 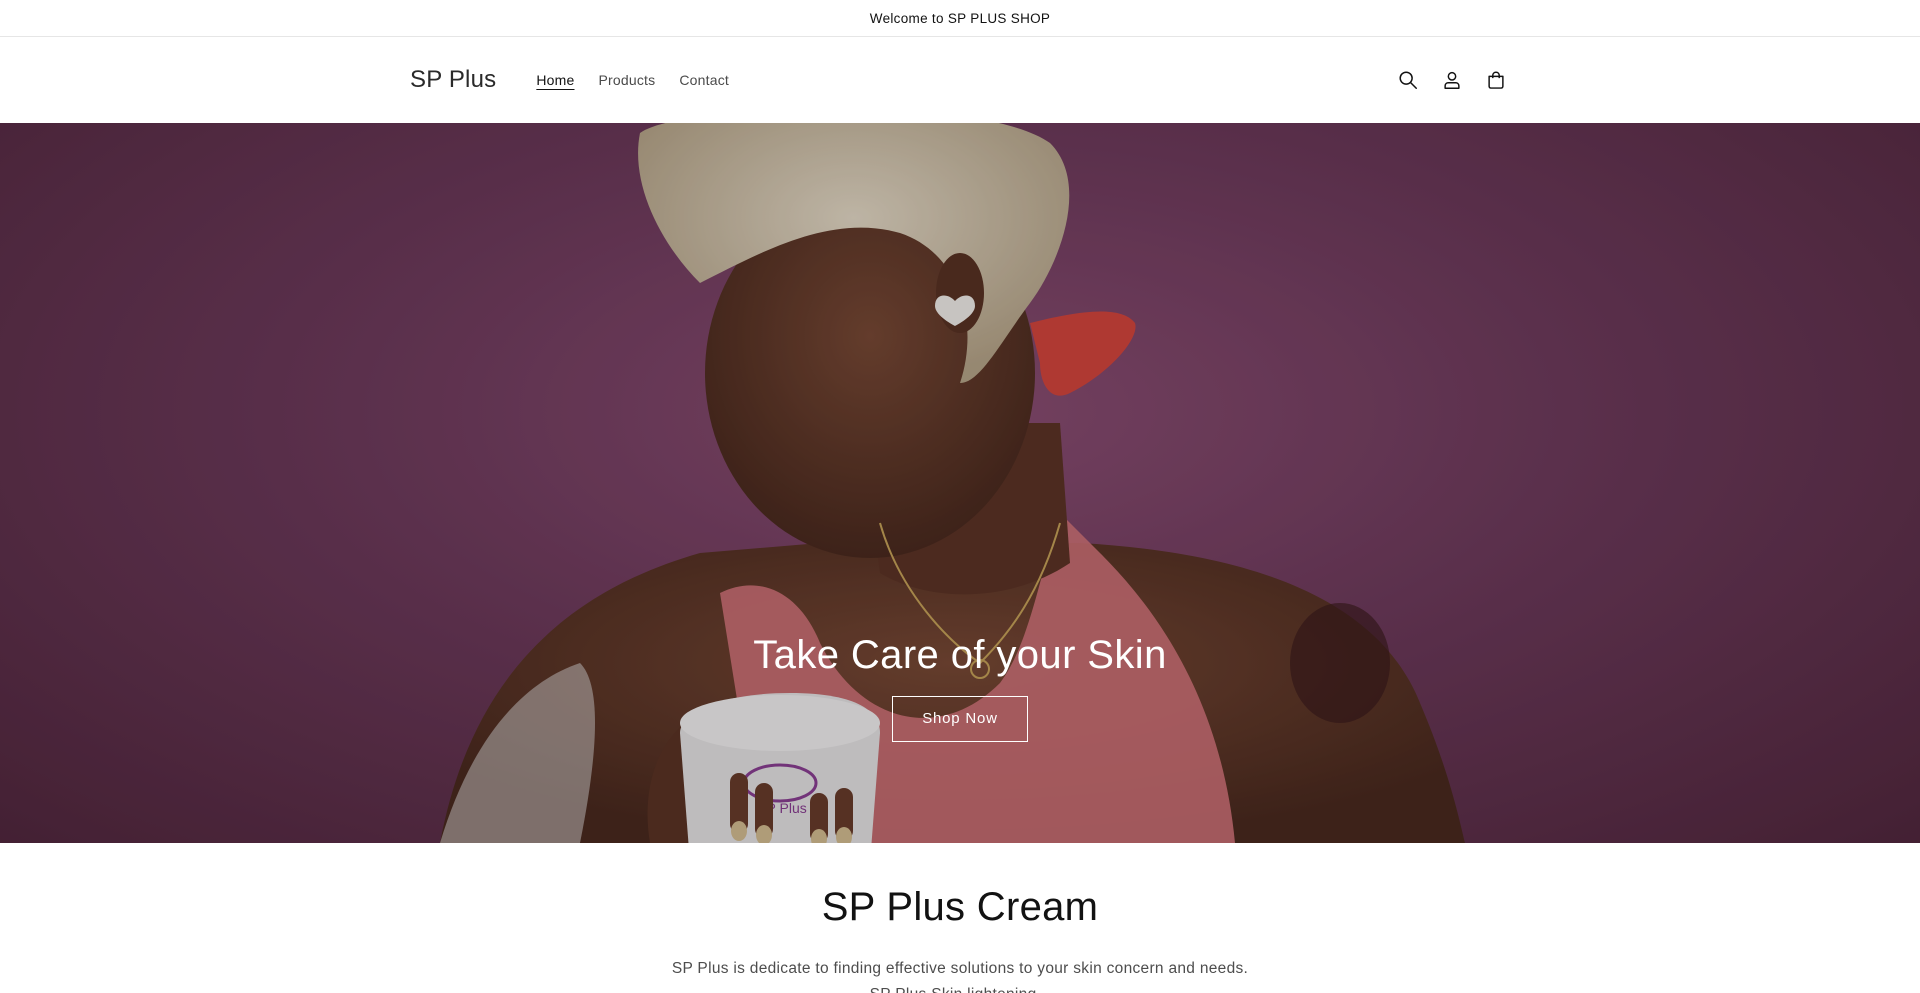 I want to click on shop-now-button: Shop Now, so click(x=960, y=719).